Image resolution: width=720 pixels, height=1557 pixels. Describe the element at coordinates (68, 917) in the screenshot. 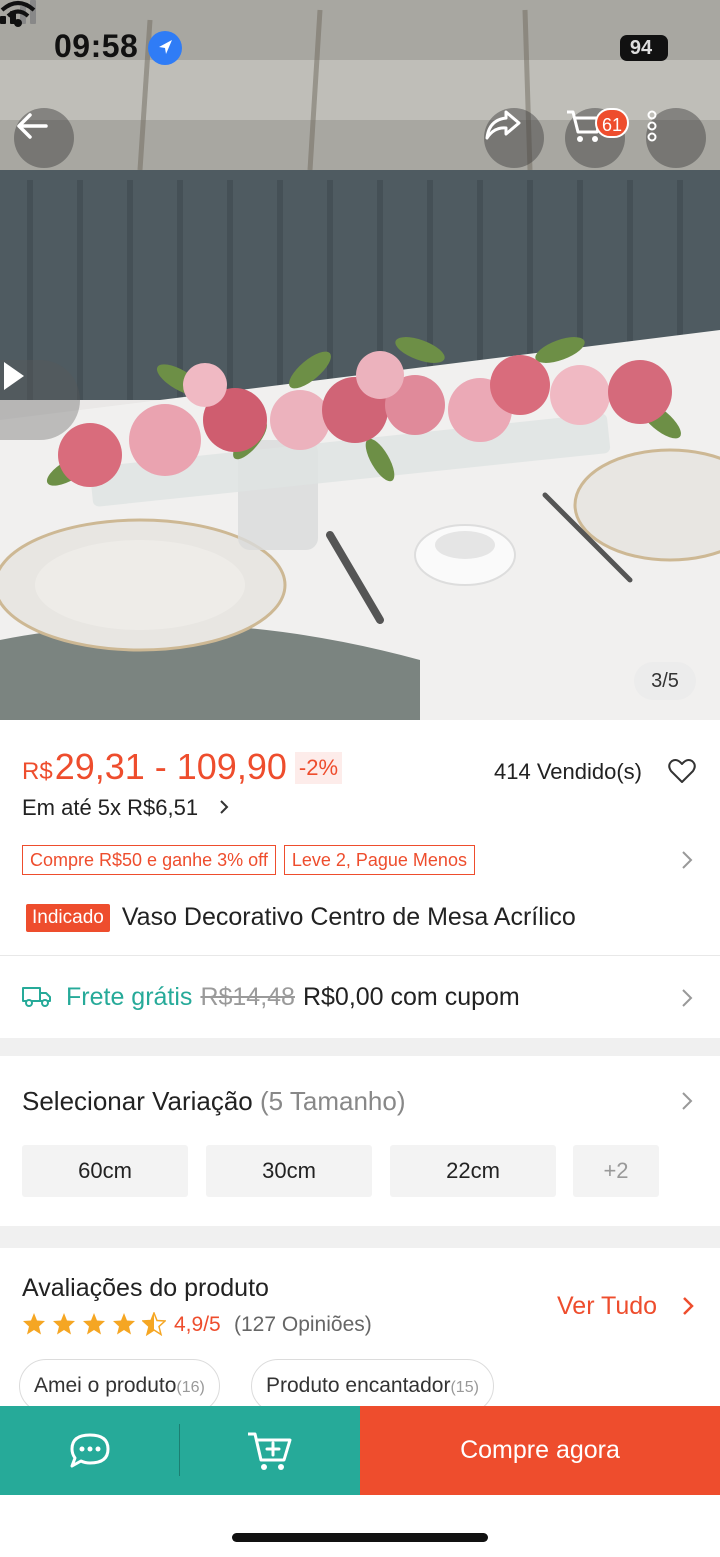

I see `indicated-tag: Indicado` at that location.